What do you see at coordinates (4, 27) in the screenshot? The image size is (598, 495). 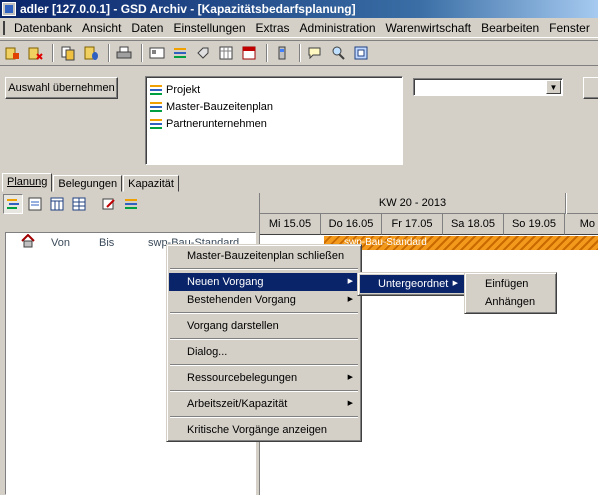 I see `mdi-window-icon` at bounding box center [4, 27].